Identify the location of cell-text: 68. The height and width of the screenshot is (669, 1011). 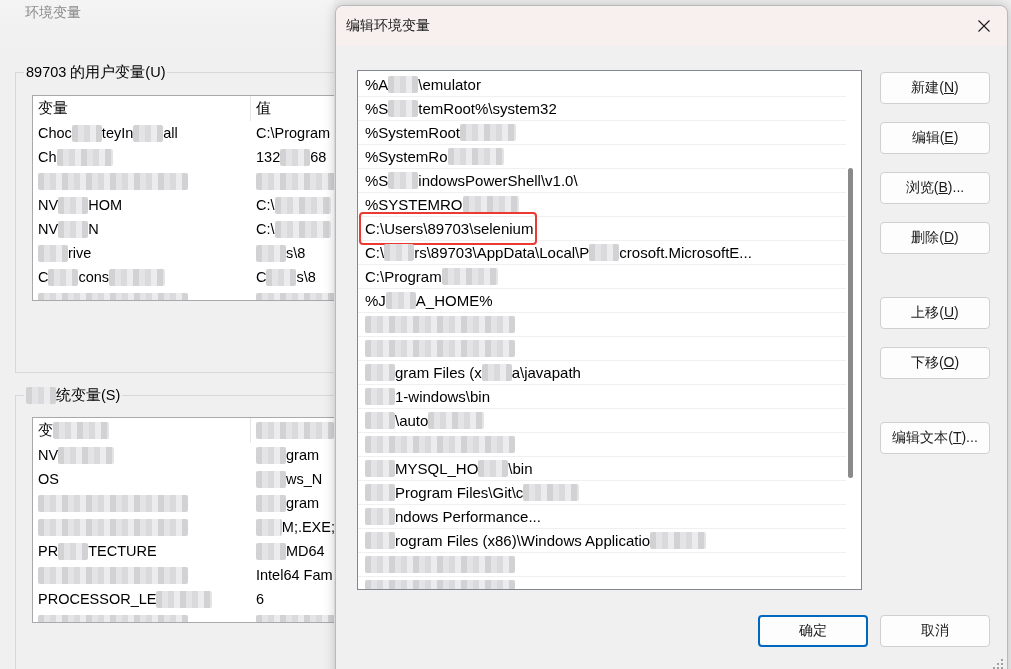
(318, 157).